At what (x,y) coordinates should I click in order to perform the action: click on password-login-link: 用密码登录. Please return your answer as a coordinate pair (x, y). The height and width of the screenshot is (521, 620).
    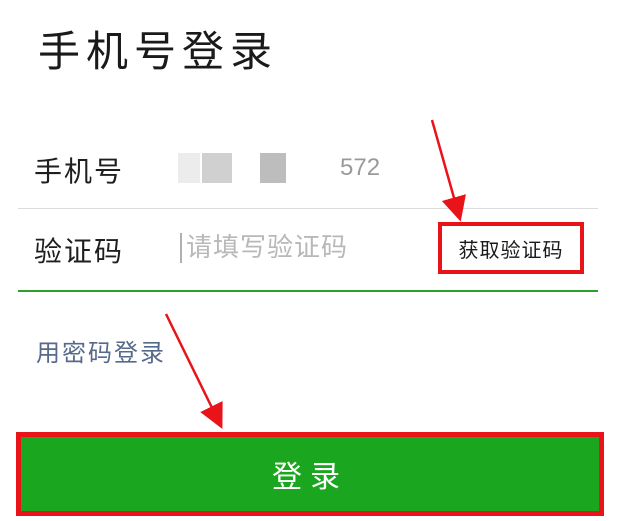
    Looking at the image, I should click on (101, 350).